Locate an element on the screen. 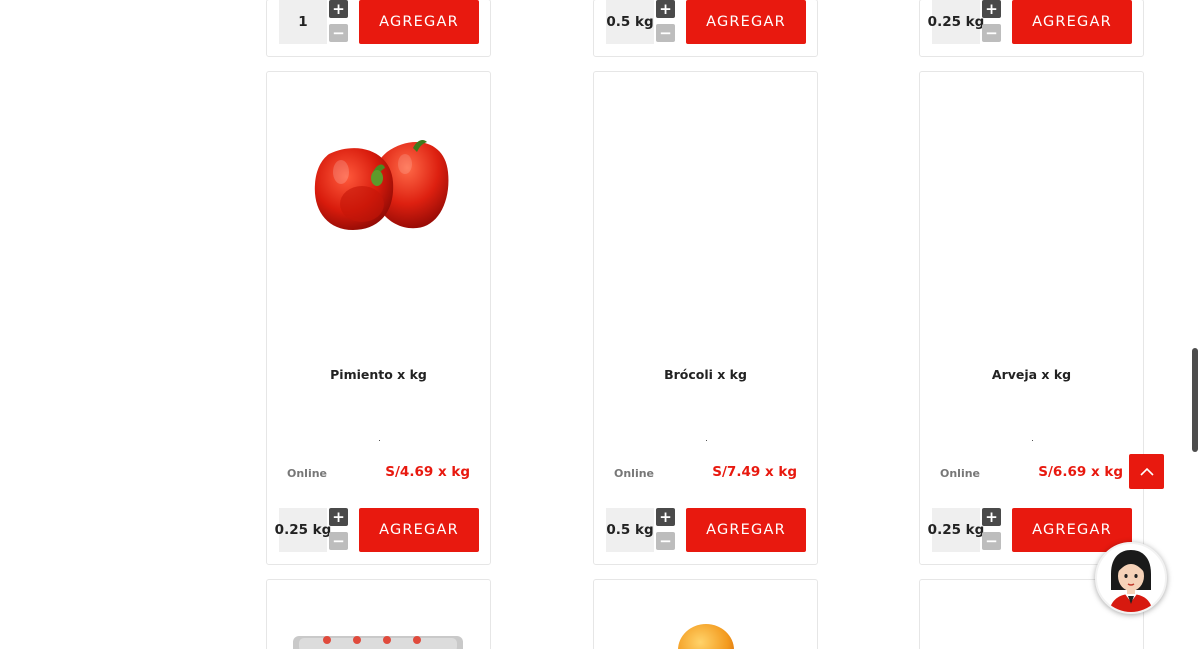 This screenshot has height=649, width=1200. product-card-top-1: 1 + − AGREGAR is located at coordinates (378, 28).